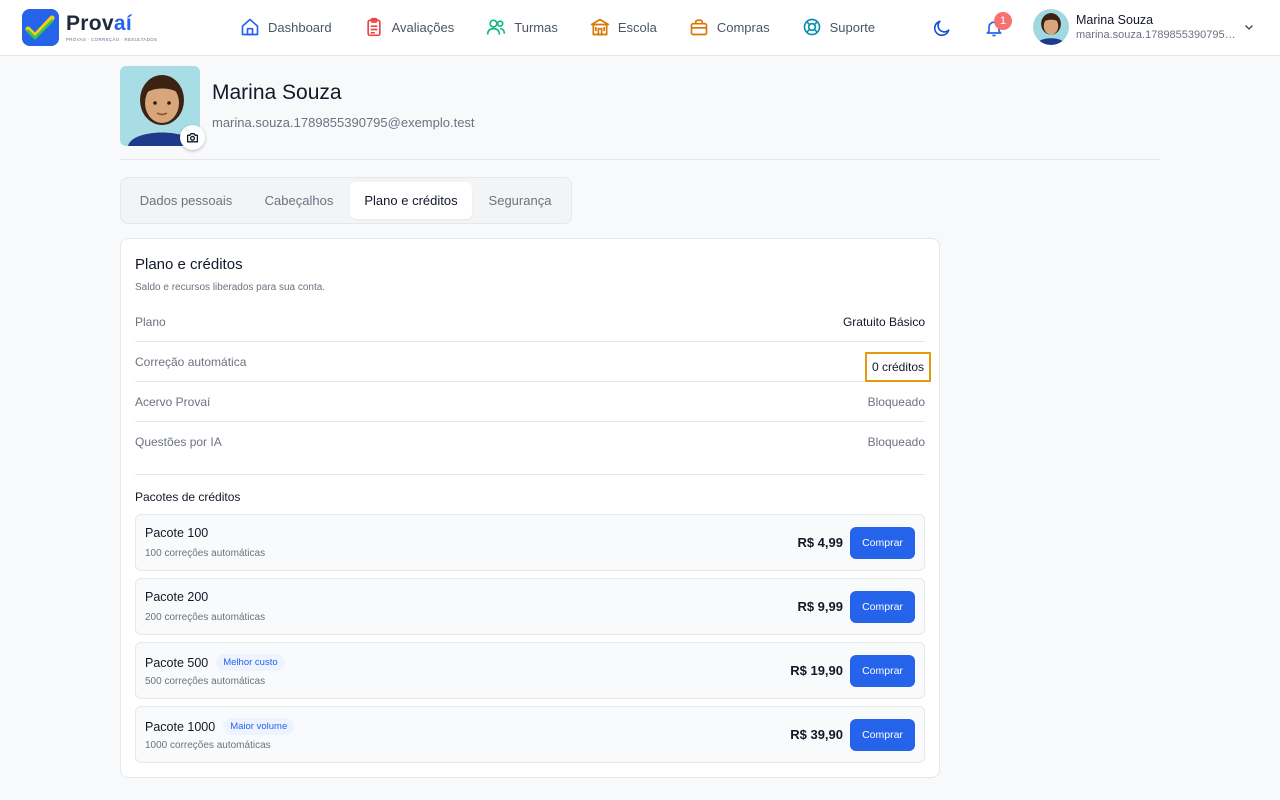 This screenshot has width=1280, height=800. I want to click on nav-compras: Compras, so click(729, 27).